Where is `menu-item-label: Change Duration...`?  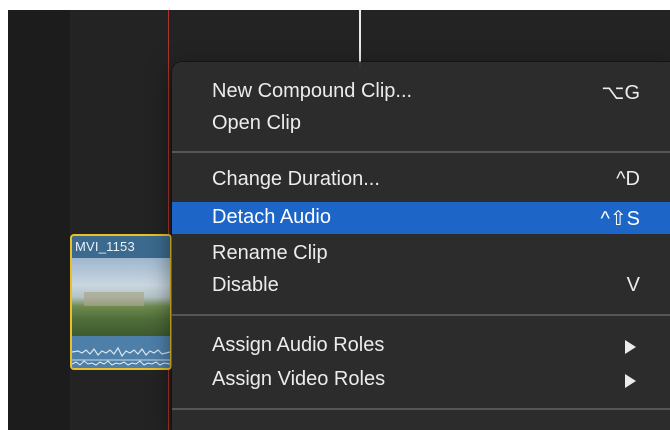
menu-item-label: Change Duration... is located at coordinates (296, 179).